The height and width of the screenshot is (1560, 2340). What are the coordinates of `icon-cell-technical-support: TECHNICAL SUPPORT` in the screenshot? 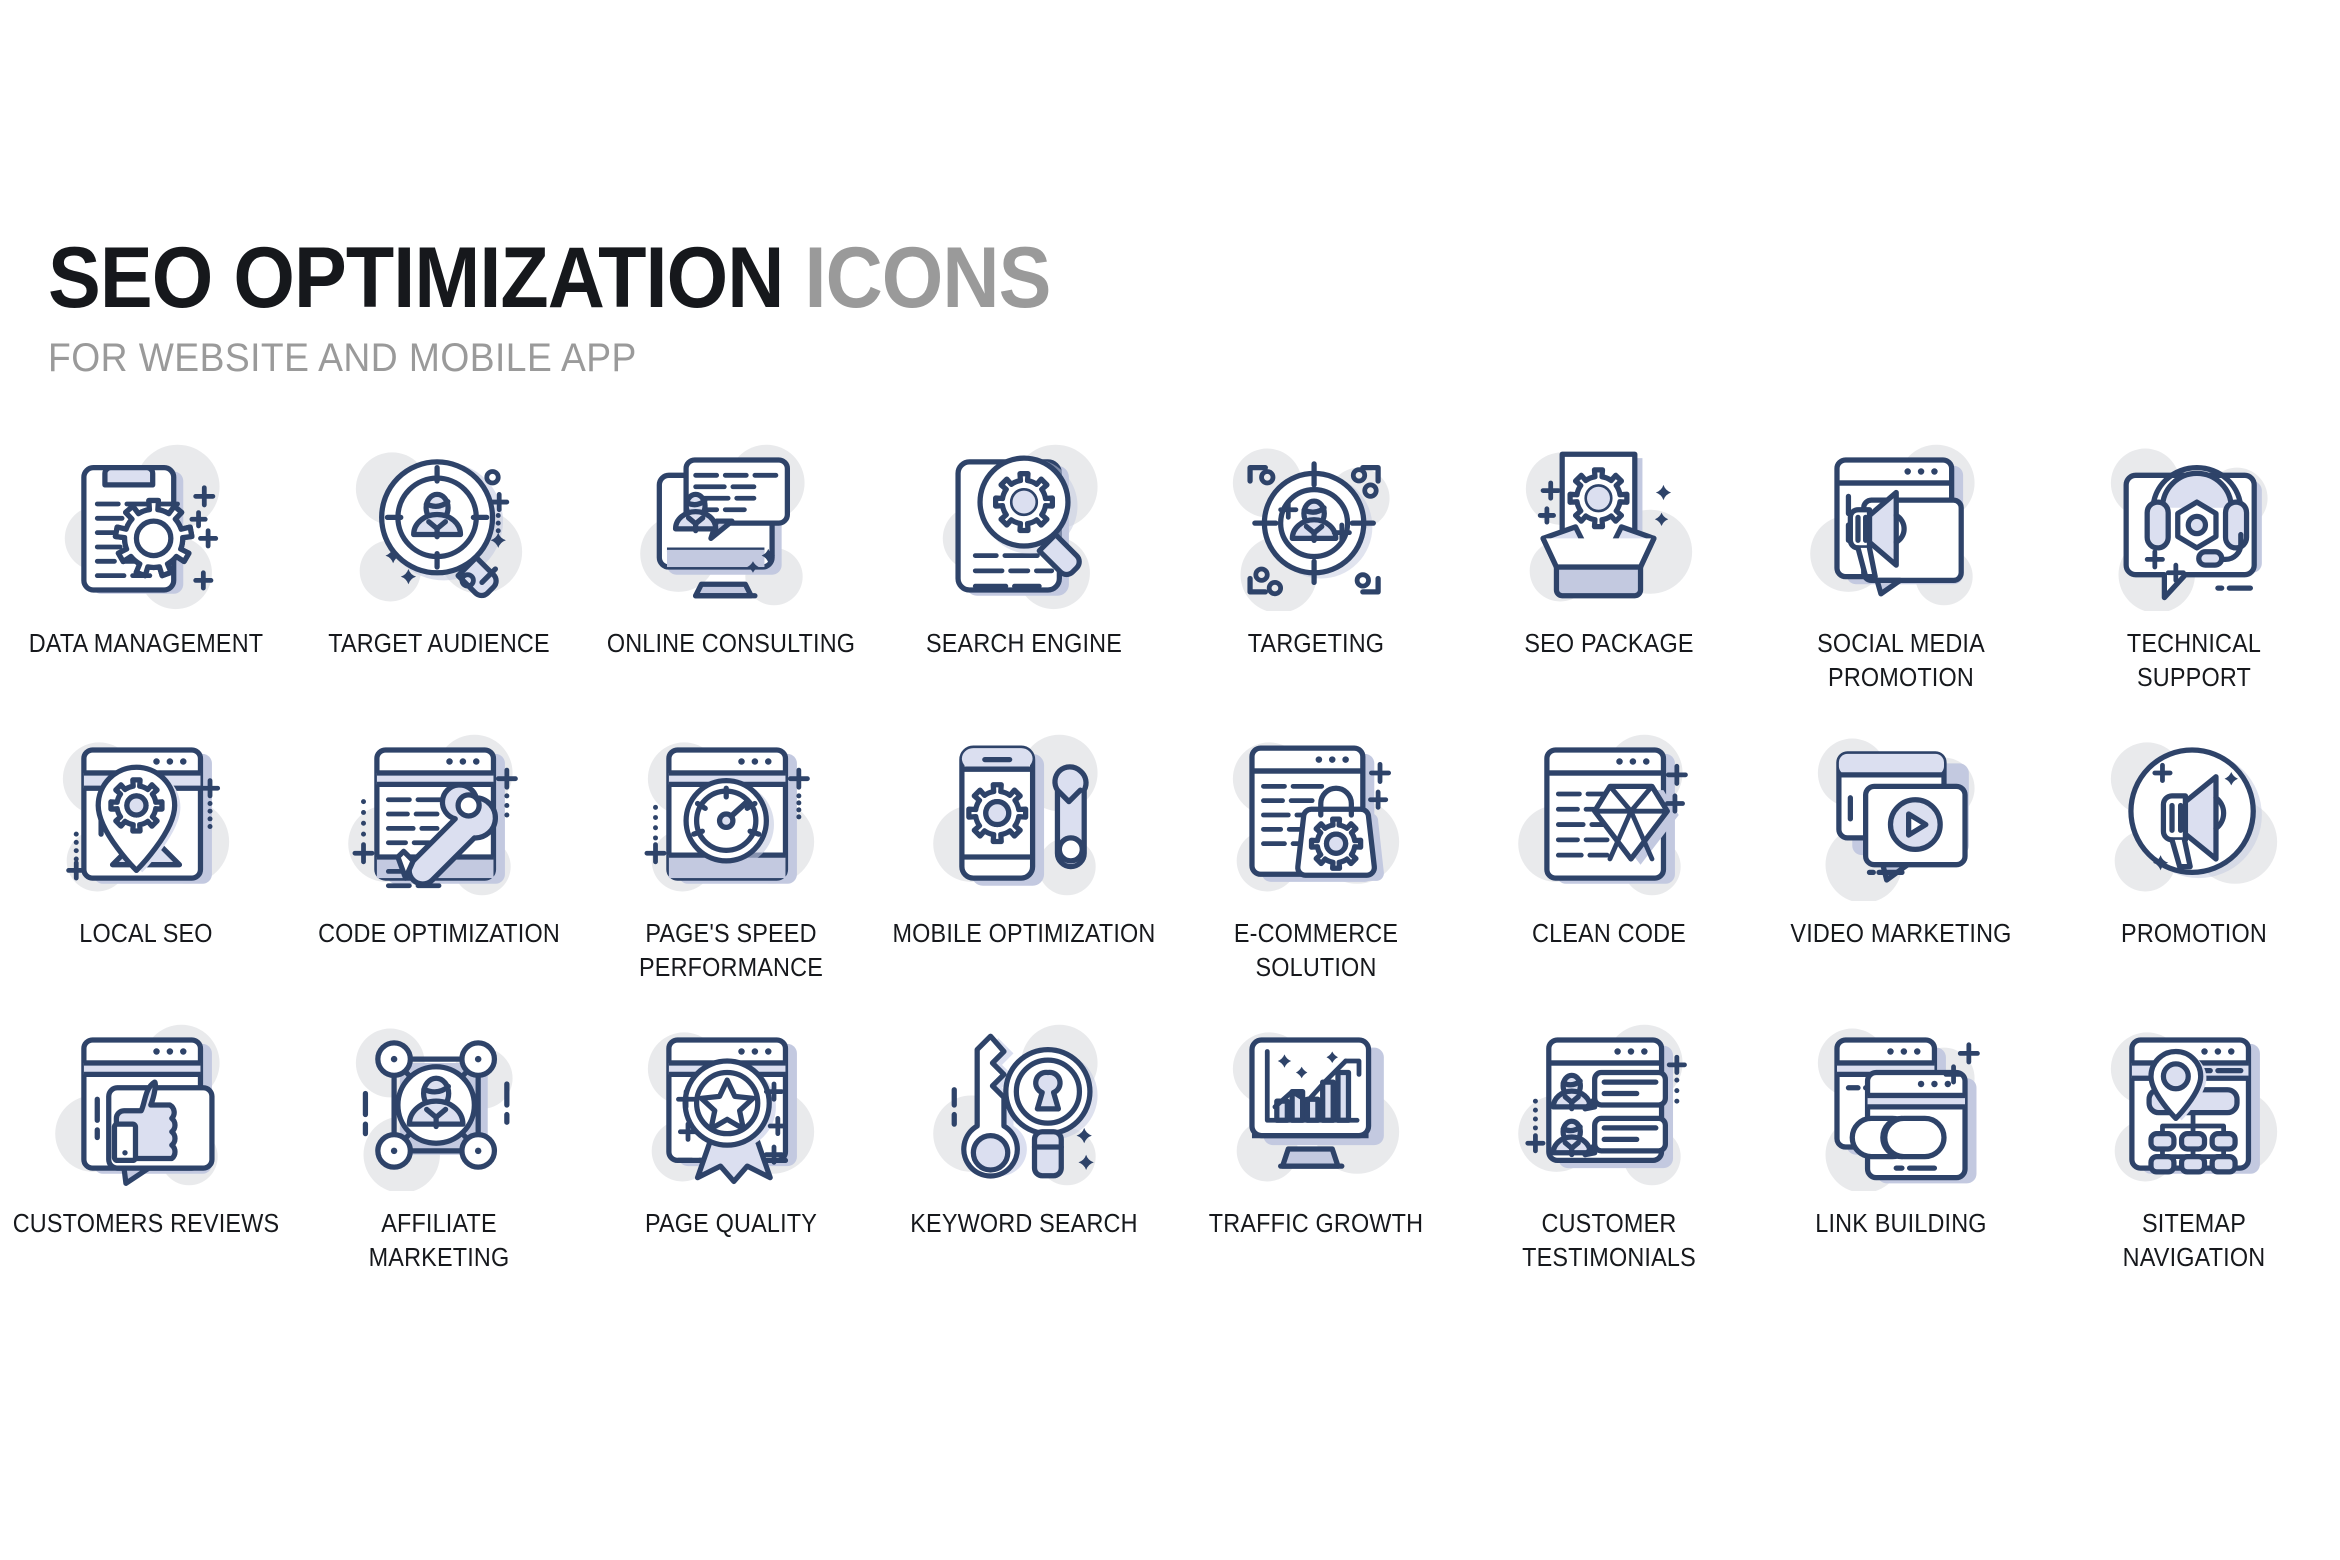 It's located at (2194, 575).